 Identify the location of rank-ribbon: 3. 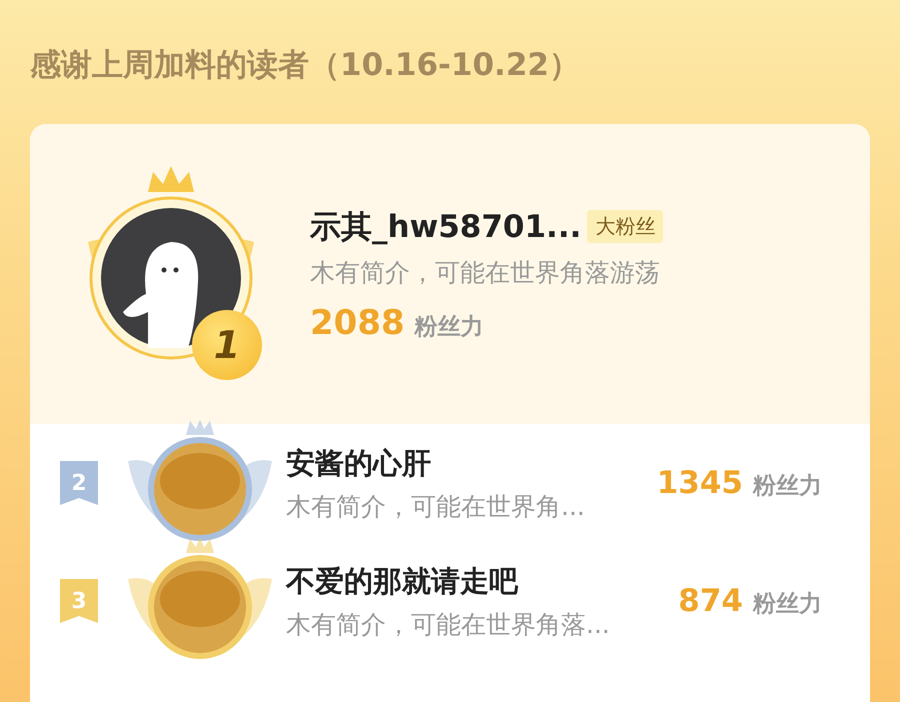
(79, 601).